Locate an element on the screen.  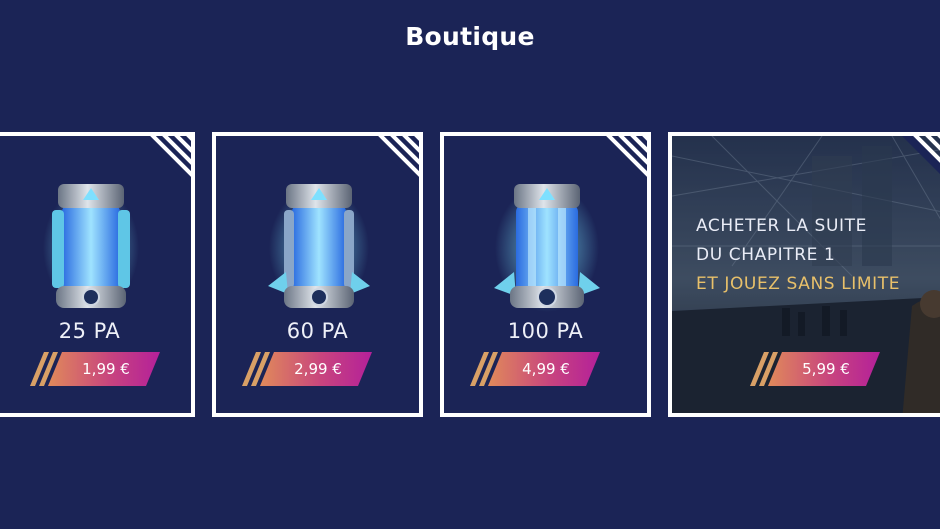
offer-name: 60 PA is located at coordinates (317, 331).